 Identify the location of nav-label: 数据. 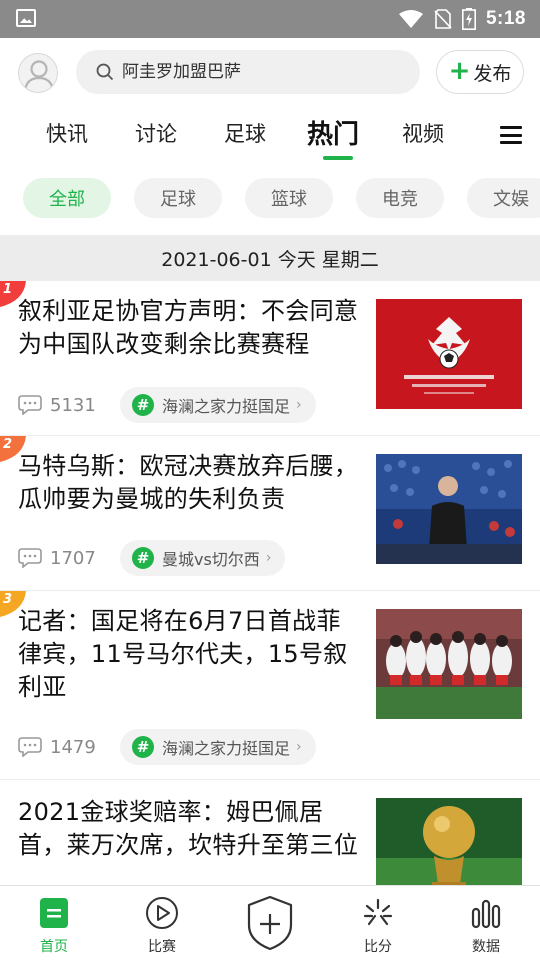
(486, 947).